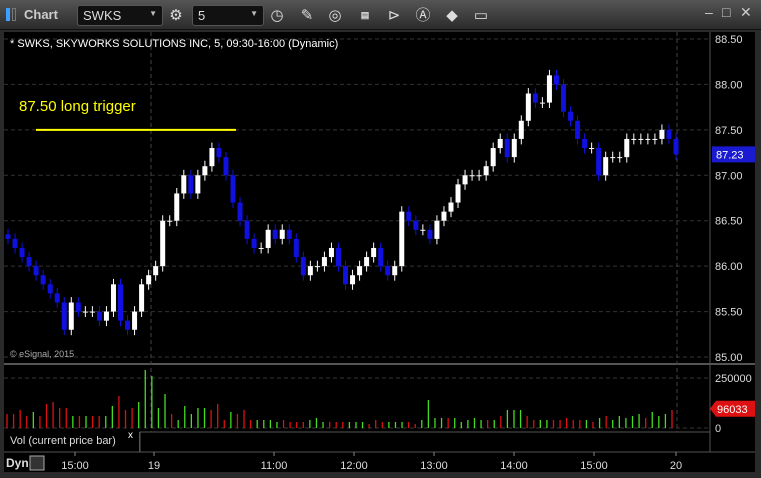 The image size is (761, 478). I want to click on play-icon: ⊳, so click(394, 15).